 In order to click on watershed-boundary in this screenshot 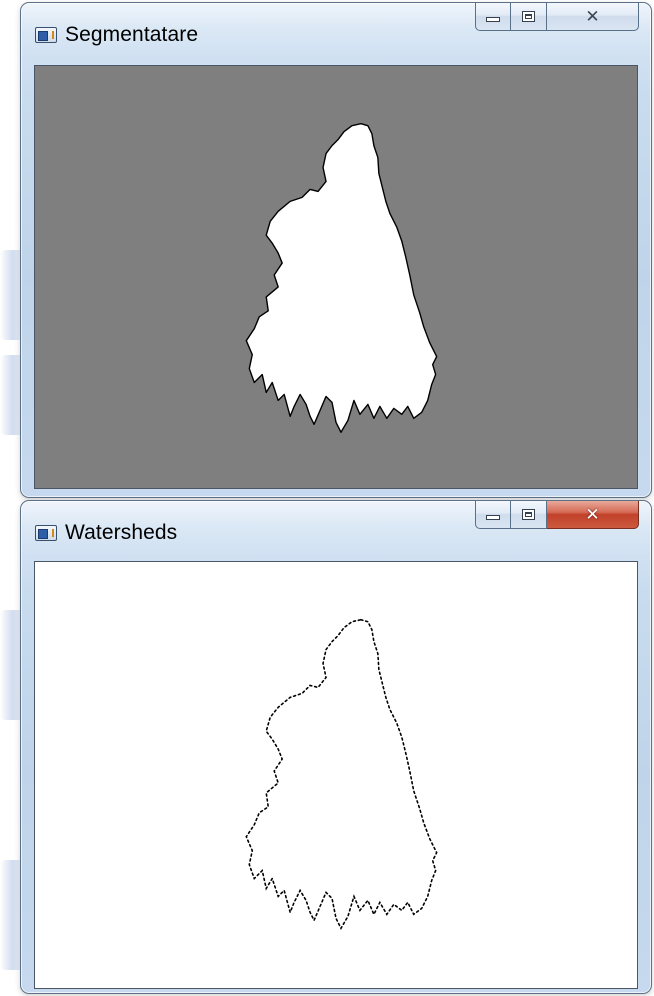, I will do `click(341, 774)`.